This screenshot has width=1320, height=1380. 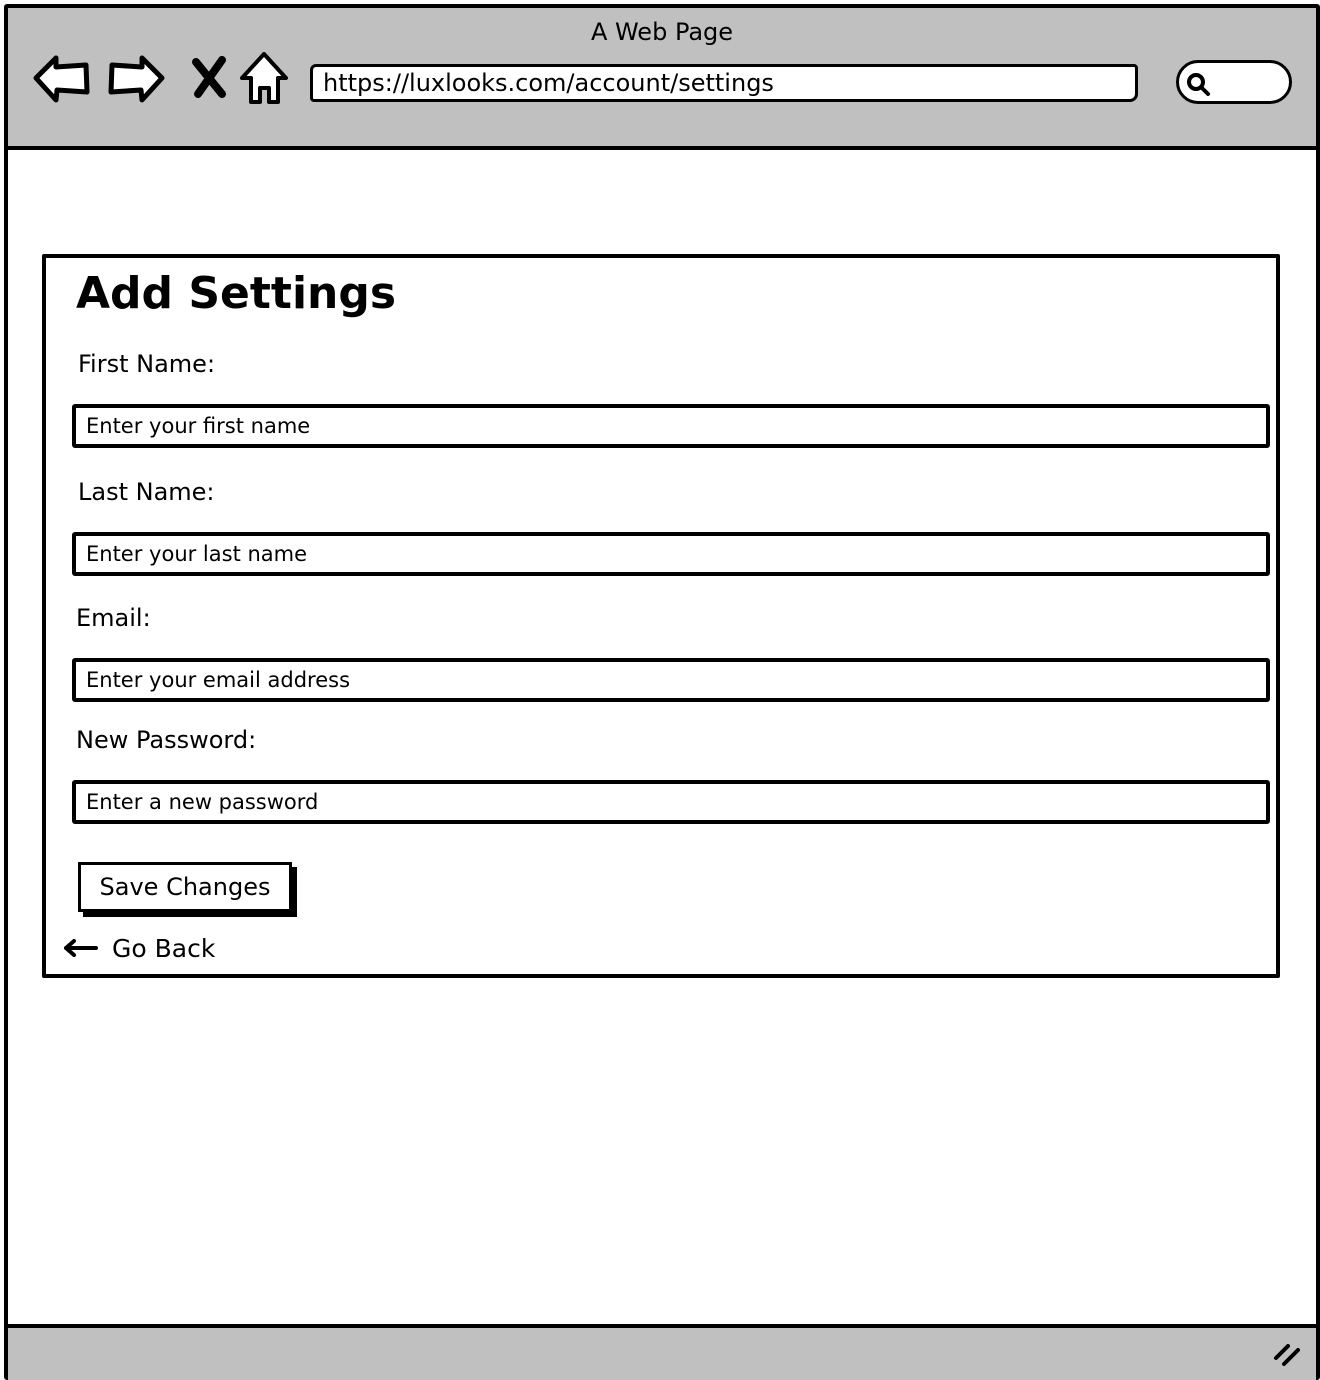 What do you see at coordinates (113, 618) in the screenshot?
I see `email-label: Email:` at bounding box center [113, 618].